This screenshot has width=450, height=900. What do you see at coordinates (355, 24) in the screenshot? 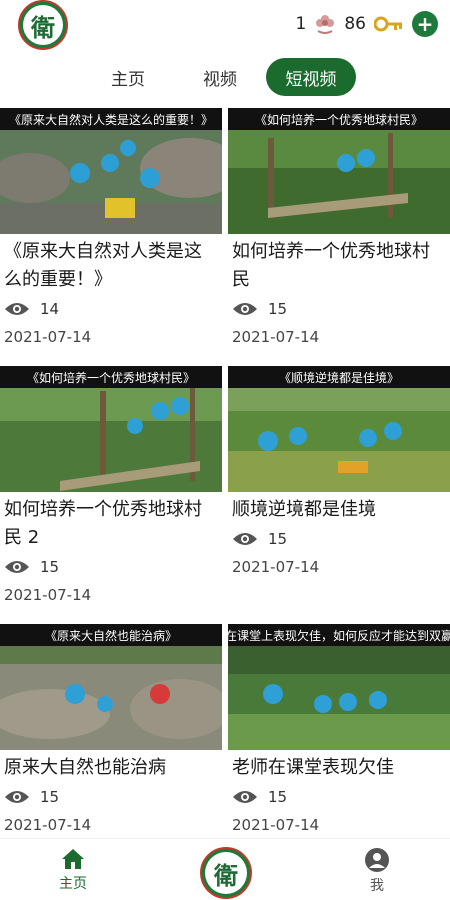
I see `count-b: 86` at bounding box center [355, 24].